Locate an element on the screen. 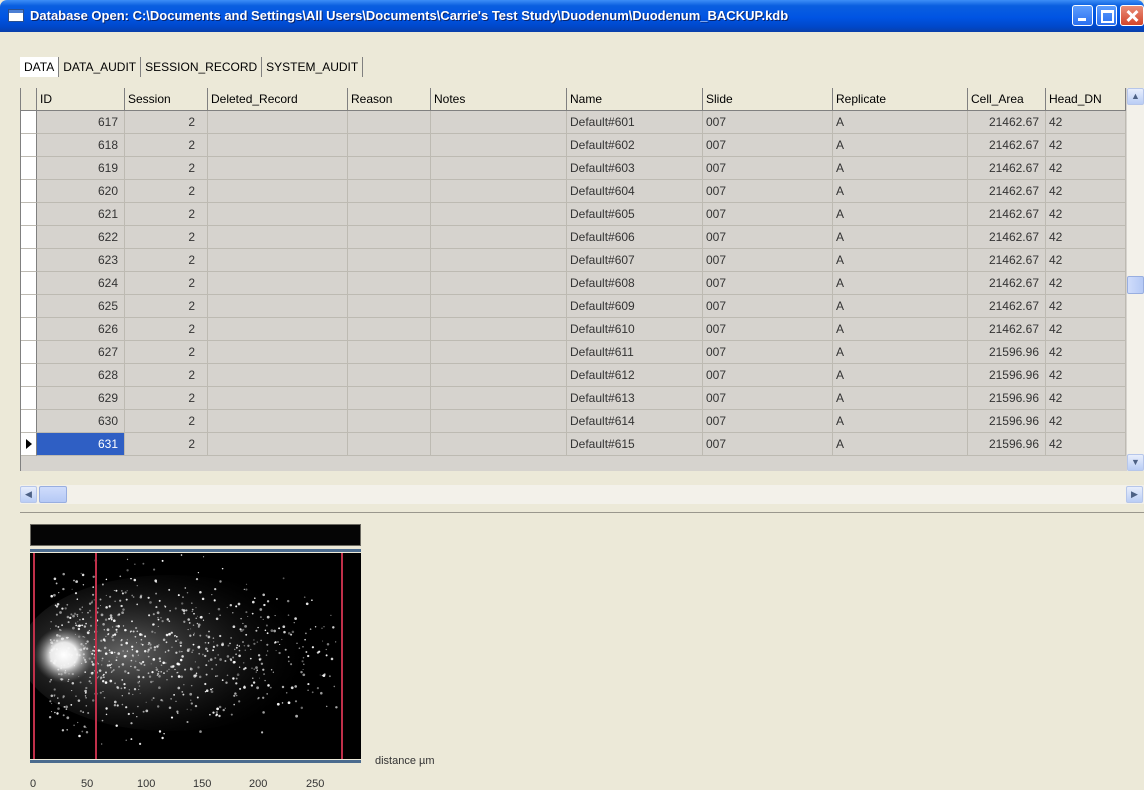 The image size is (1144, 790). cell-id: 626 is located at coordinates (81, 329).